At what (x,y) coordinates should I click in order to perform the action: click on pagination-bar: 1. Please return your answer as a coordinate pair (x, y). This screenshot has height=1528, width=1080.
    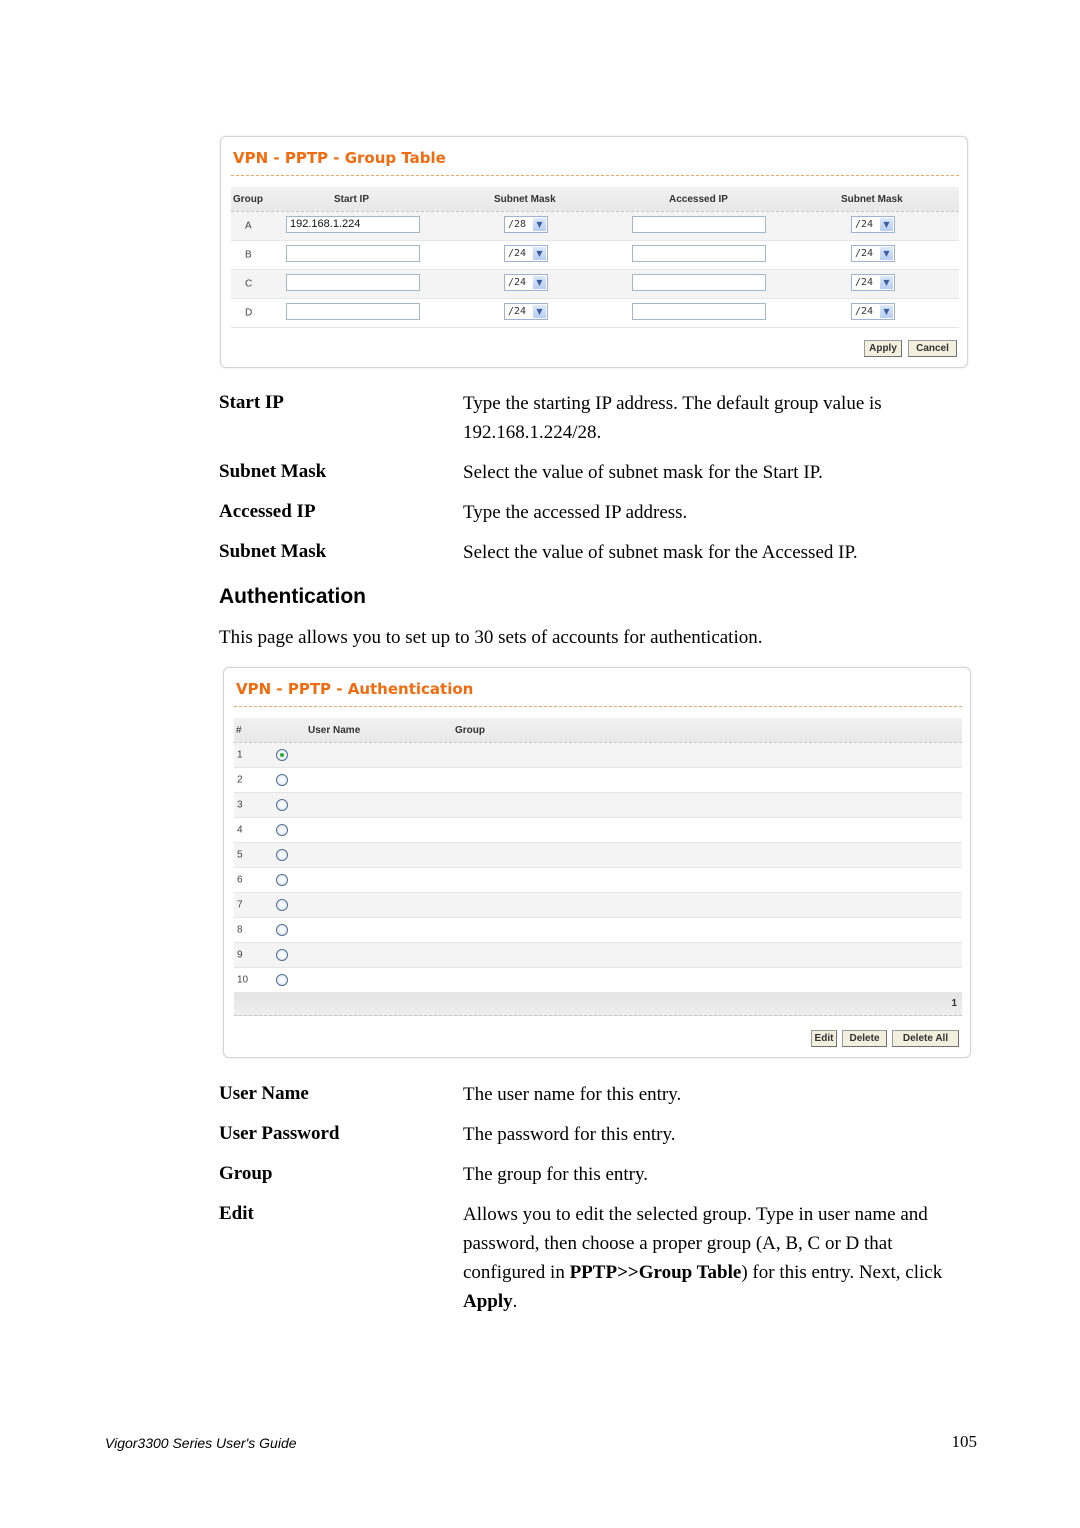
    Looking at the image, I should click on (598, 1004).